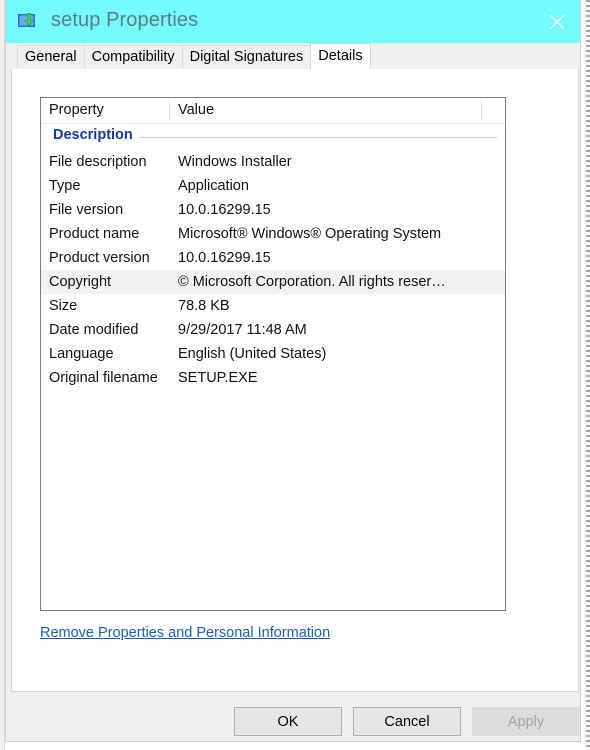  I want to click on property-list-header: Property Value, so click(273, 111).